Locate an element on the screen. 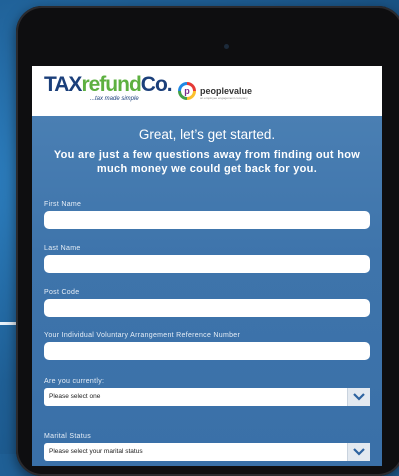 This screenshot has height=476, width=399. current-status-label: Are you currently: is located at coordinates (74, 381).